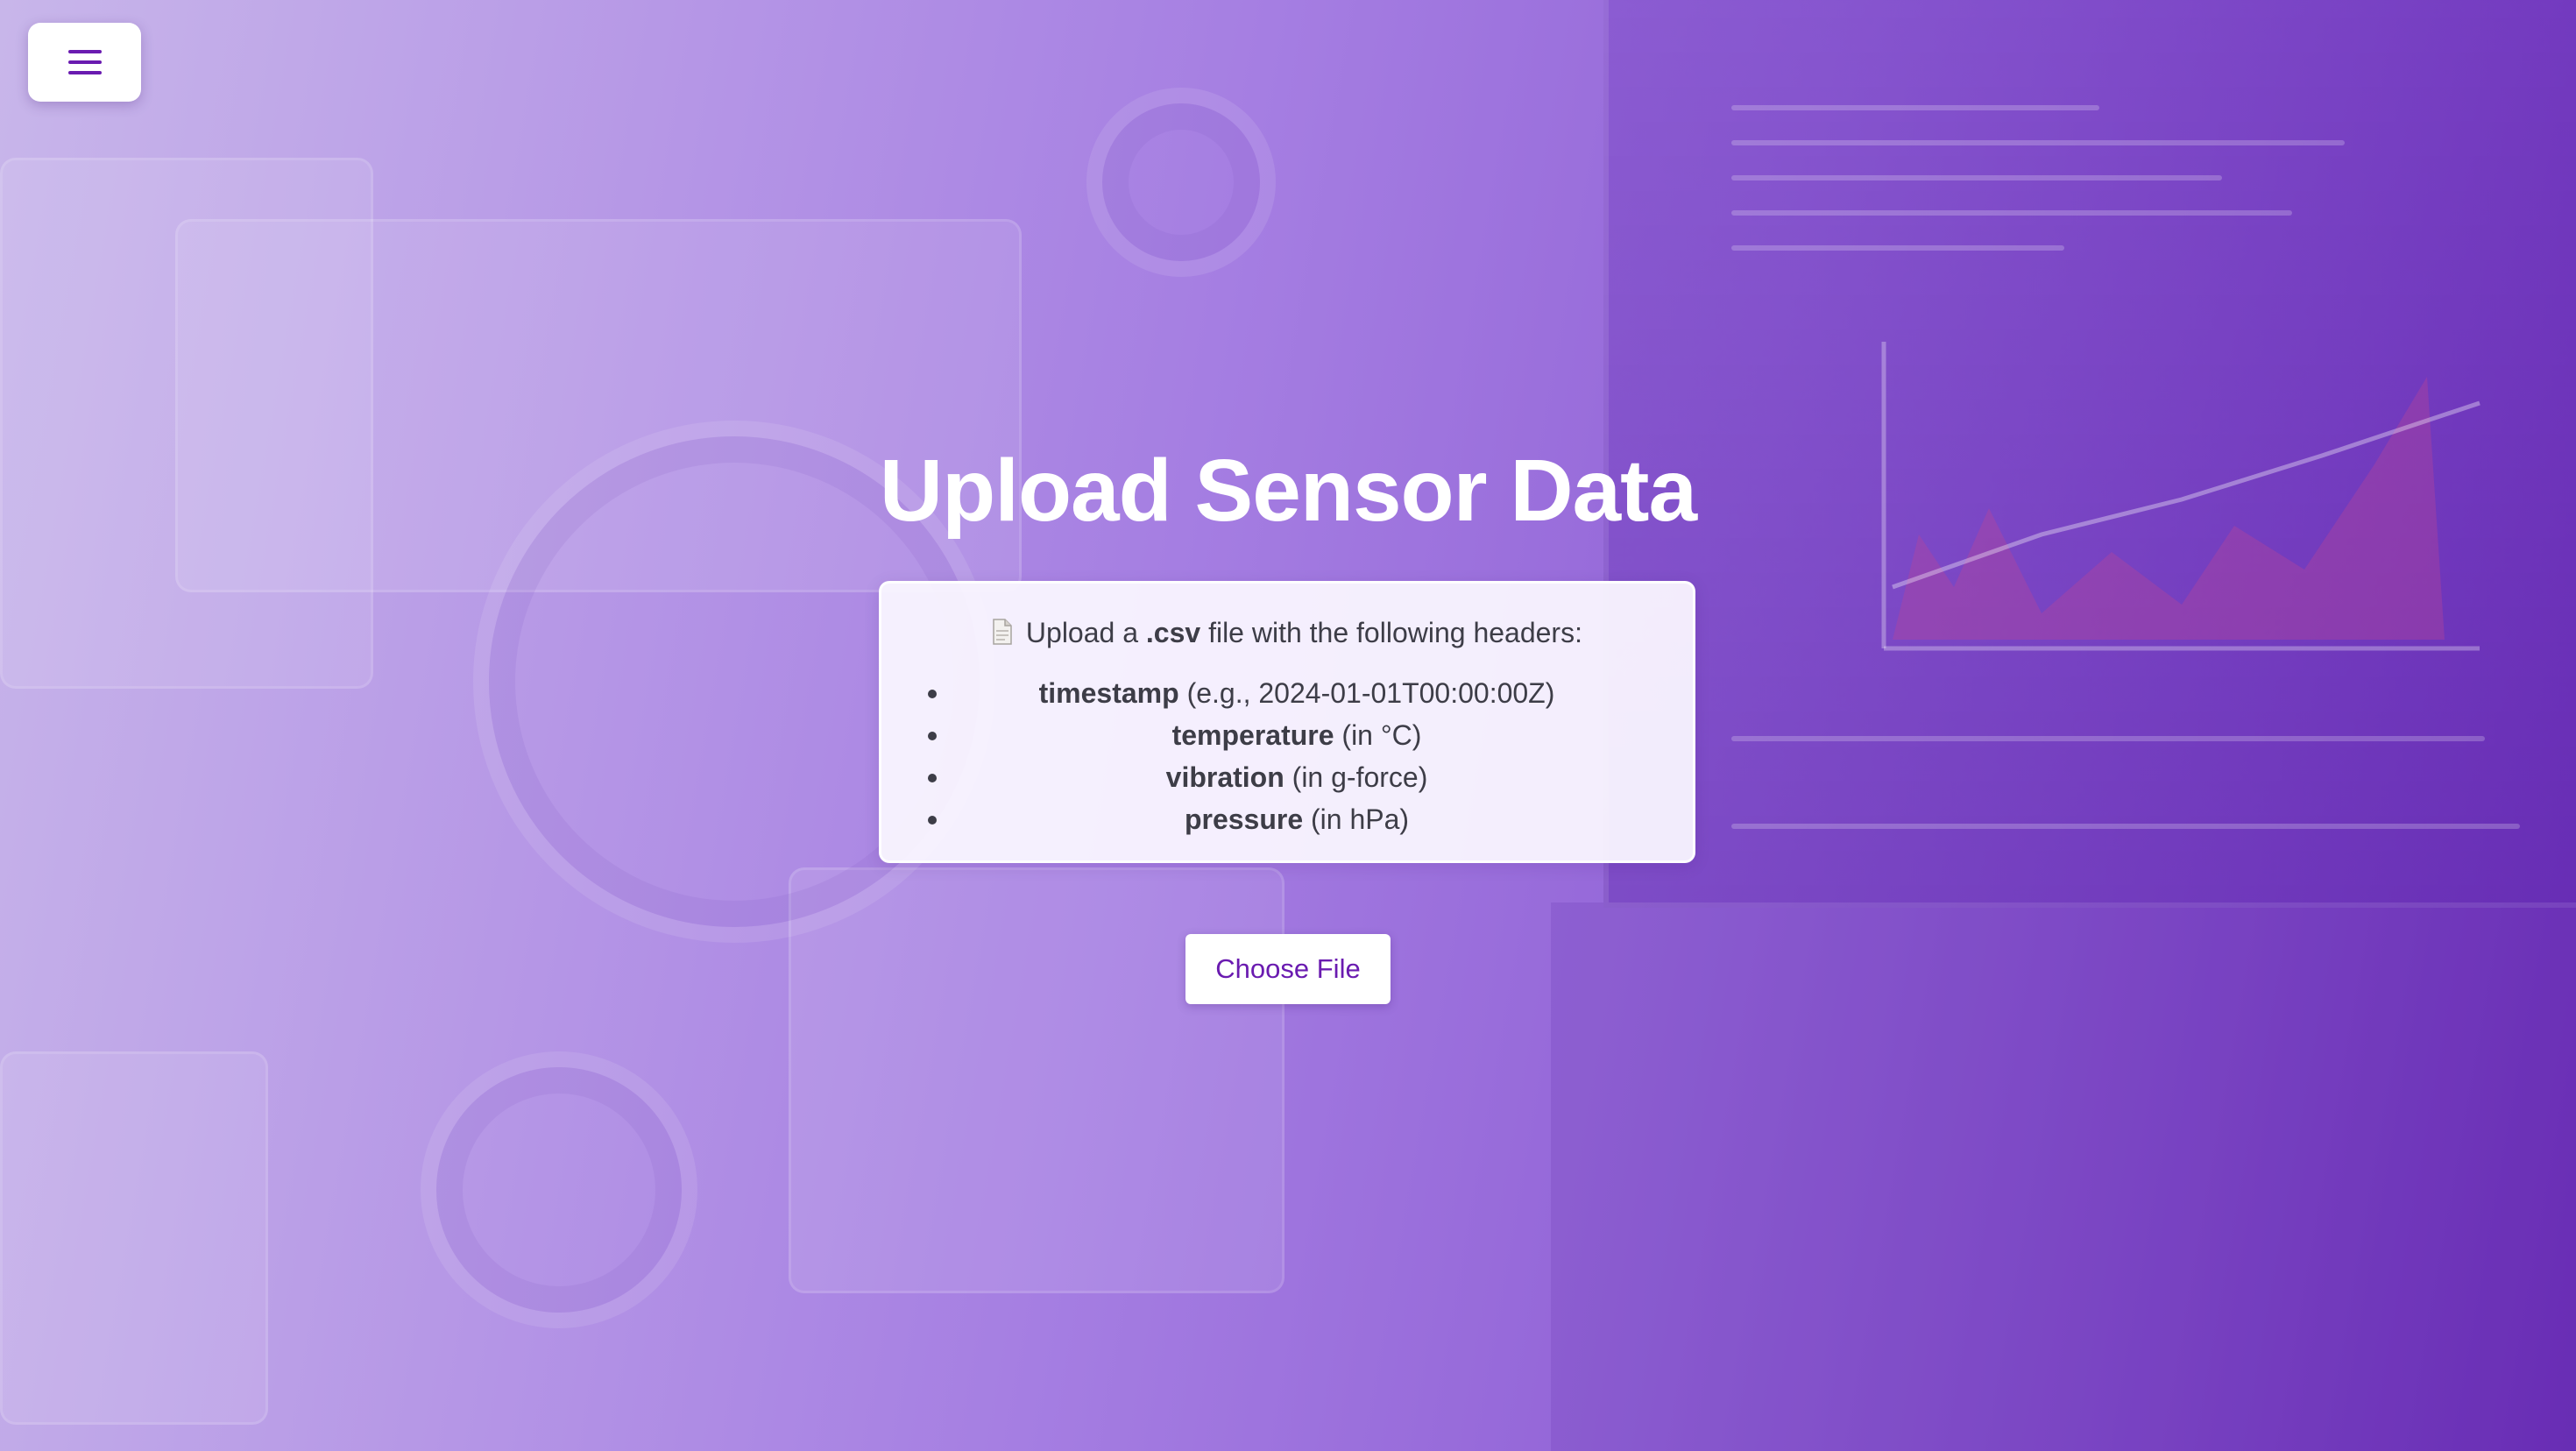 The image size is (2576, 1451). Describe the element at coordinates (1224, 777) in the screenshot. I see `header-name: vibration` at that location.